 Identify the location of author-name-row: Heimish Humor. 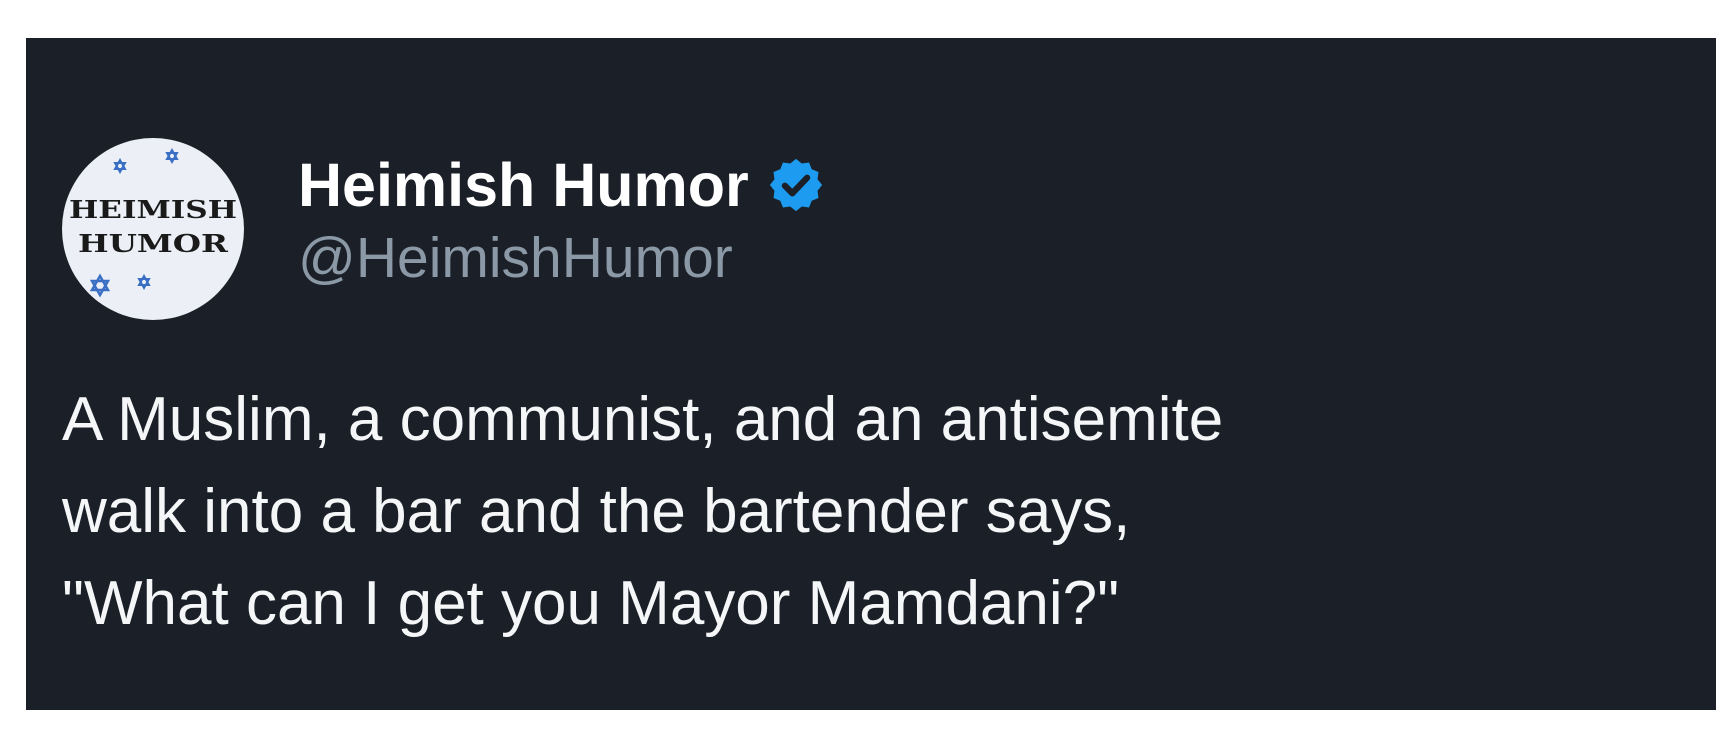
(561, 185).